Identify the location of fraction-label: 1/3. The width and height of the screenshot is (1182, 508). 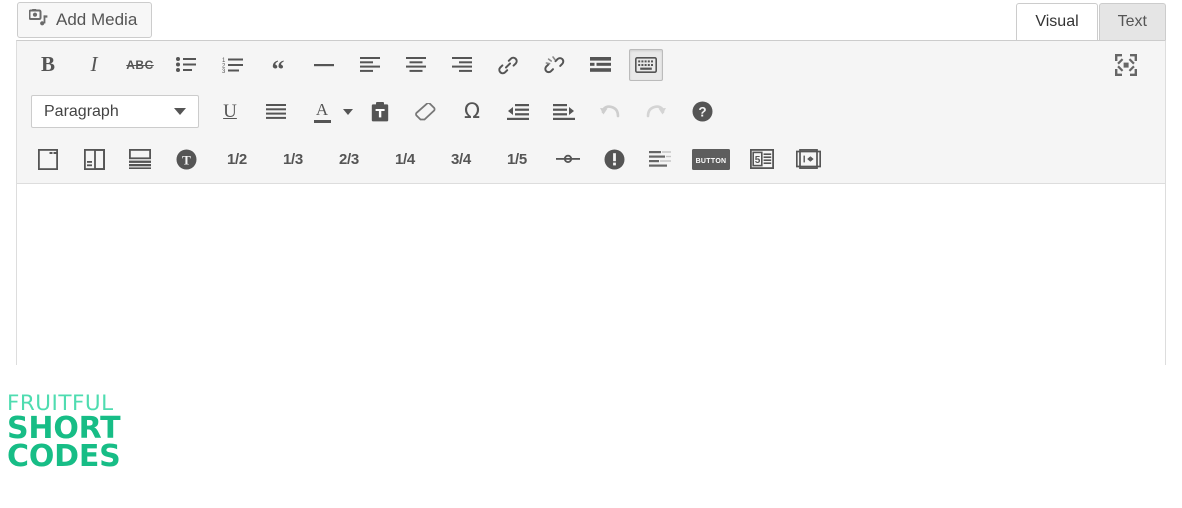
(293, 159).